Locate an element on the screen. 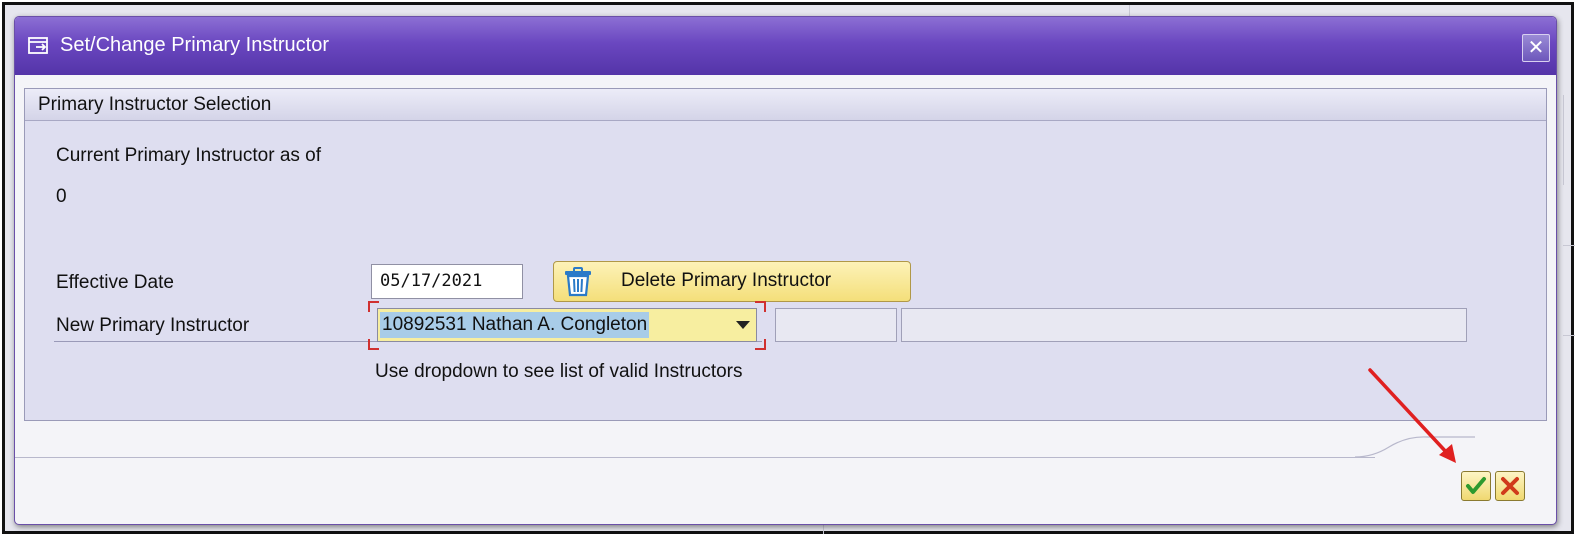 The image size is (1580, 539). instructor-id-field is located at coordinates (836, 325).